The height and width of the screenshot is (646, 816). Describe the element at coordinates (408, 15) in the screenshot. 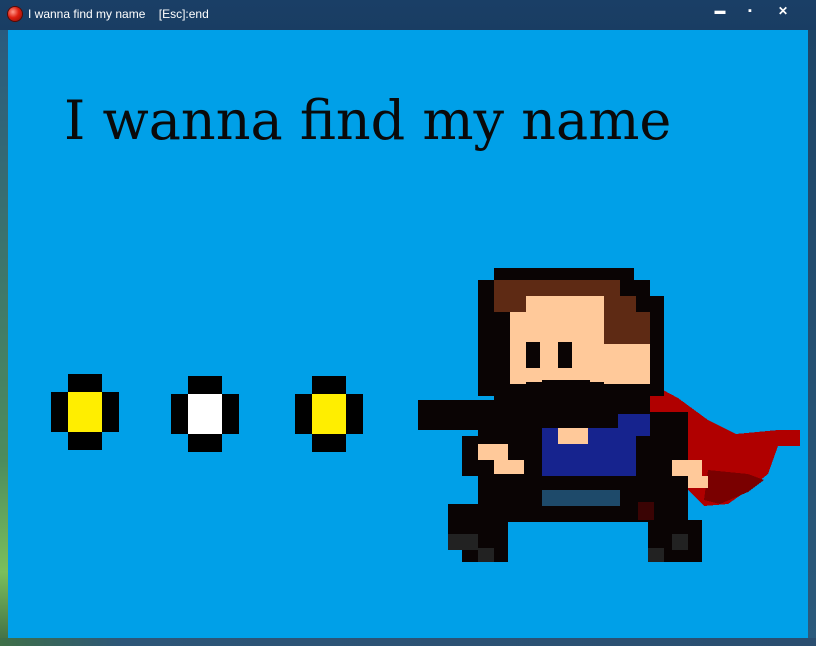

I see `title-bar: I wanna find my name [Esc]:end ▬ ▪ ✕` at that location.